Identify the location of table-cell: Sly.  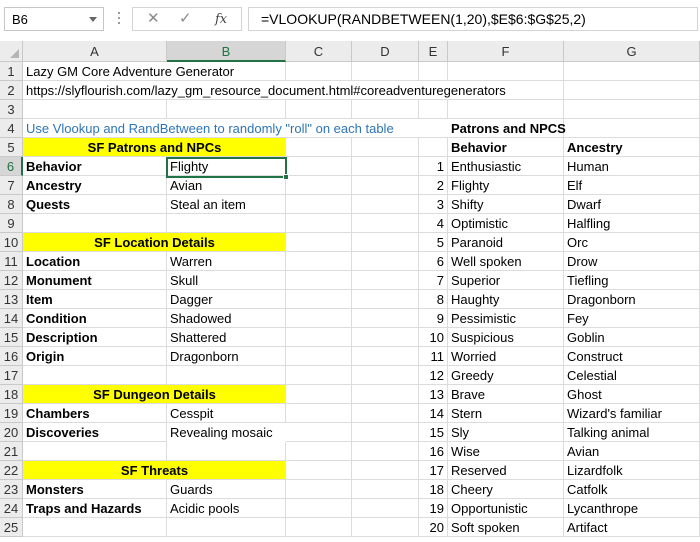
(506, 432).